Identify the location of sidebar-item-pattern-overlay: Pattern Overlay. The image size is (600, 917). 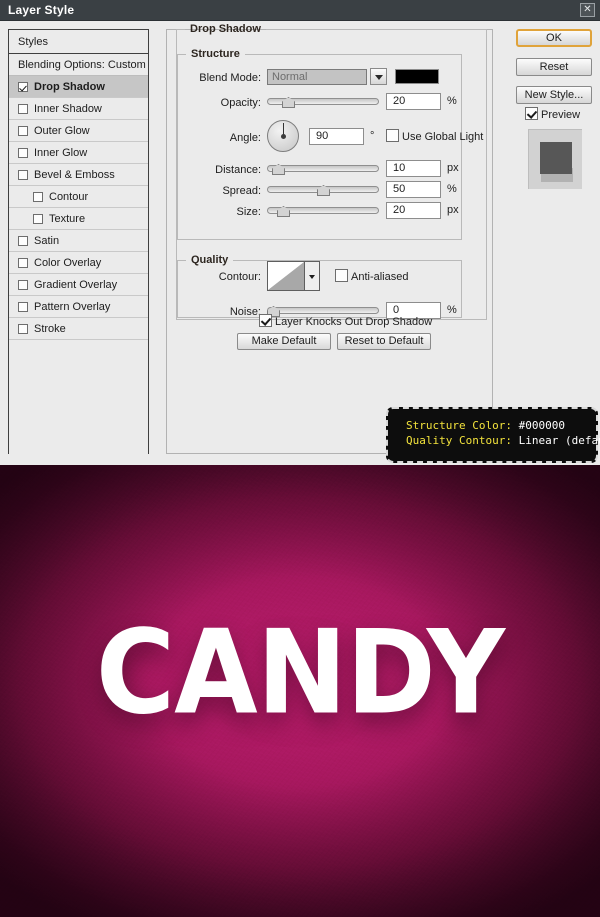
(78, 307).